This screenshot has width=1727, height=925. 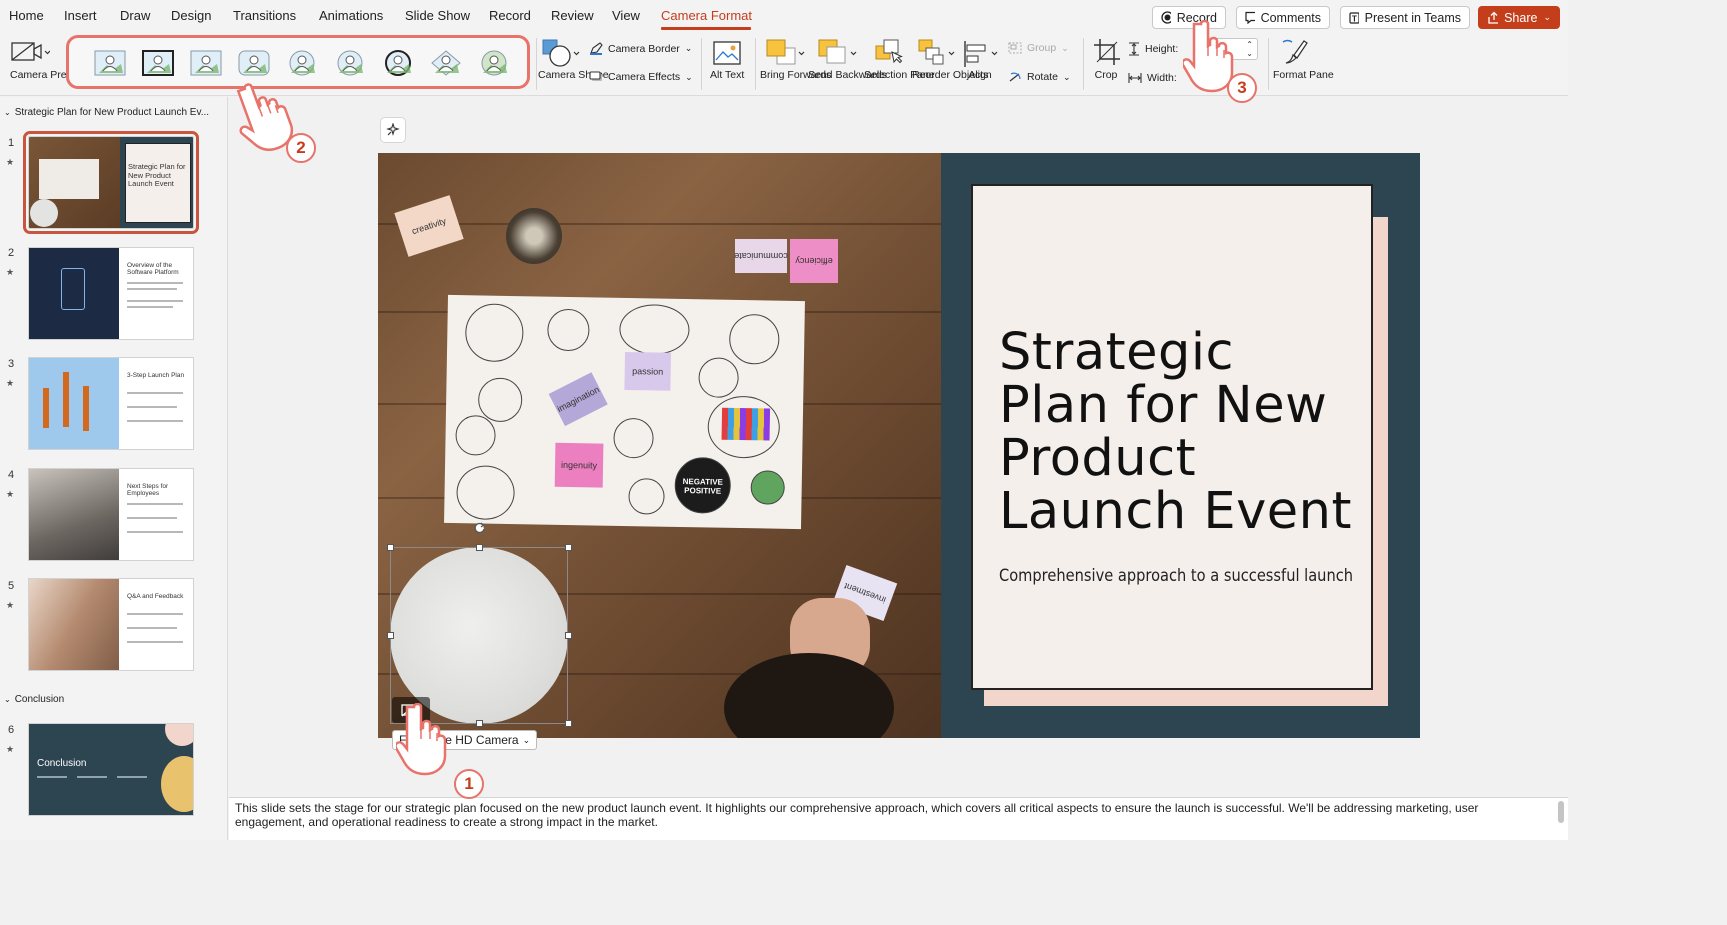 I want to click on comments-label: Comments, so click(x=1290, y=17).